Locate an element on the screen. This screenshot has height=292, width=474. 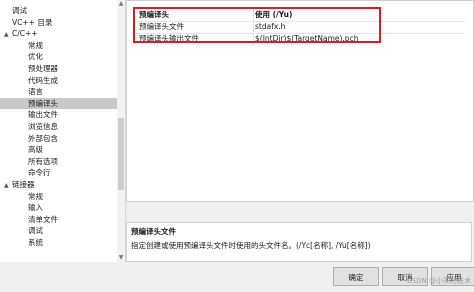
tree-item-label: 输入 is located at coordinates (35, 208).